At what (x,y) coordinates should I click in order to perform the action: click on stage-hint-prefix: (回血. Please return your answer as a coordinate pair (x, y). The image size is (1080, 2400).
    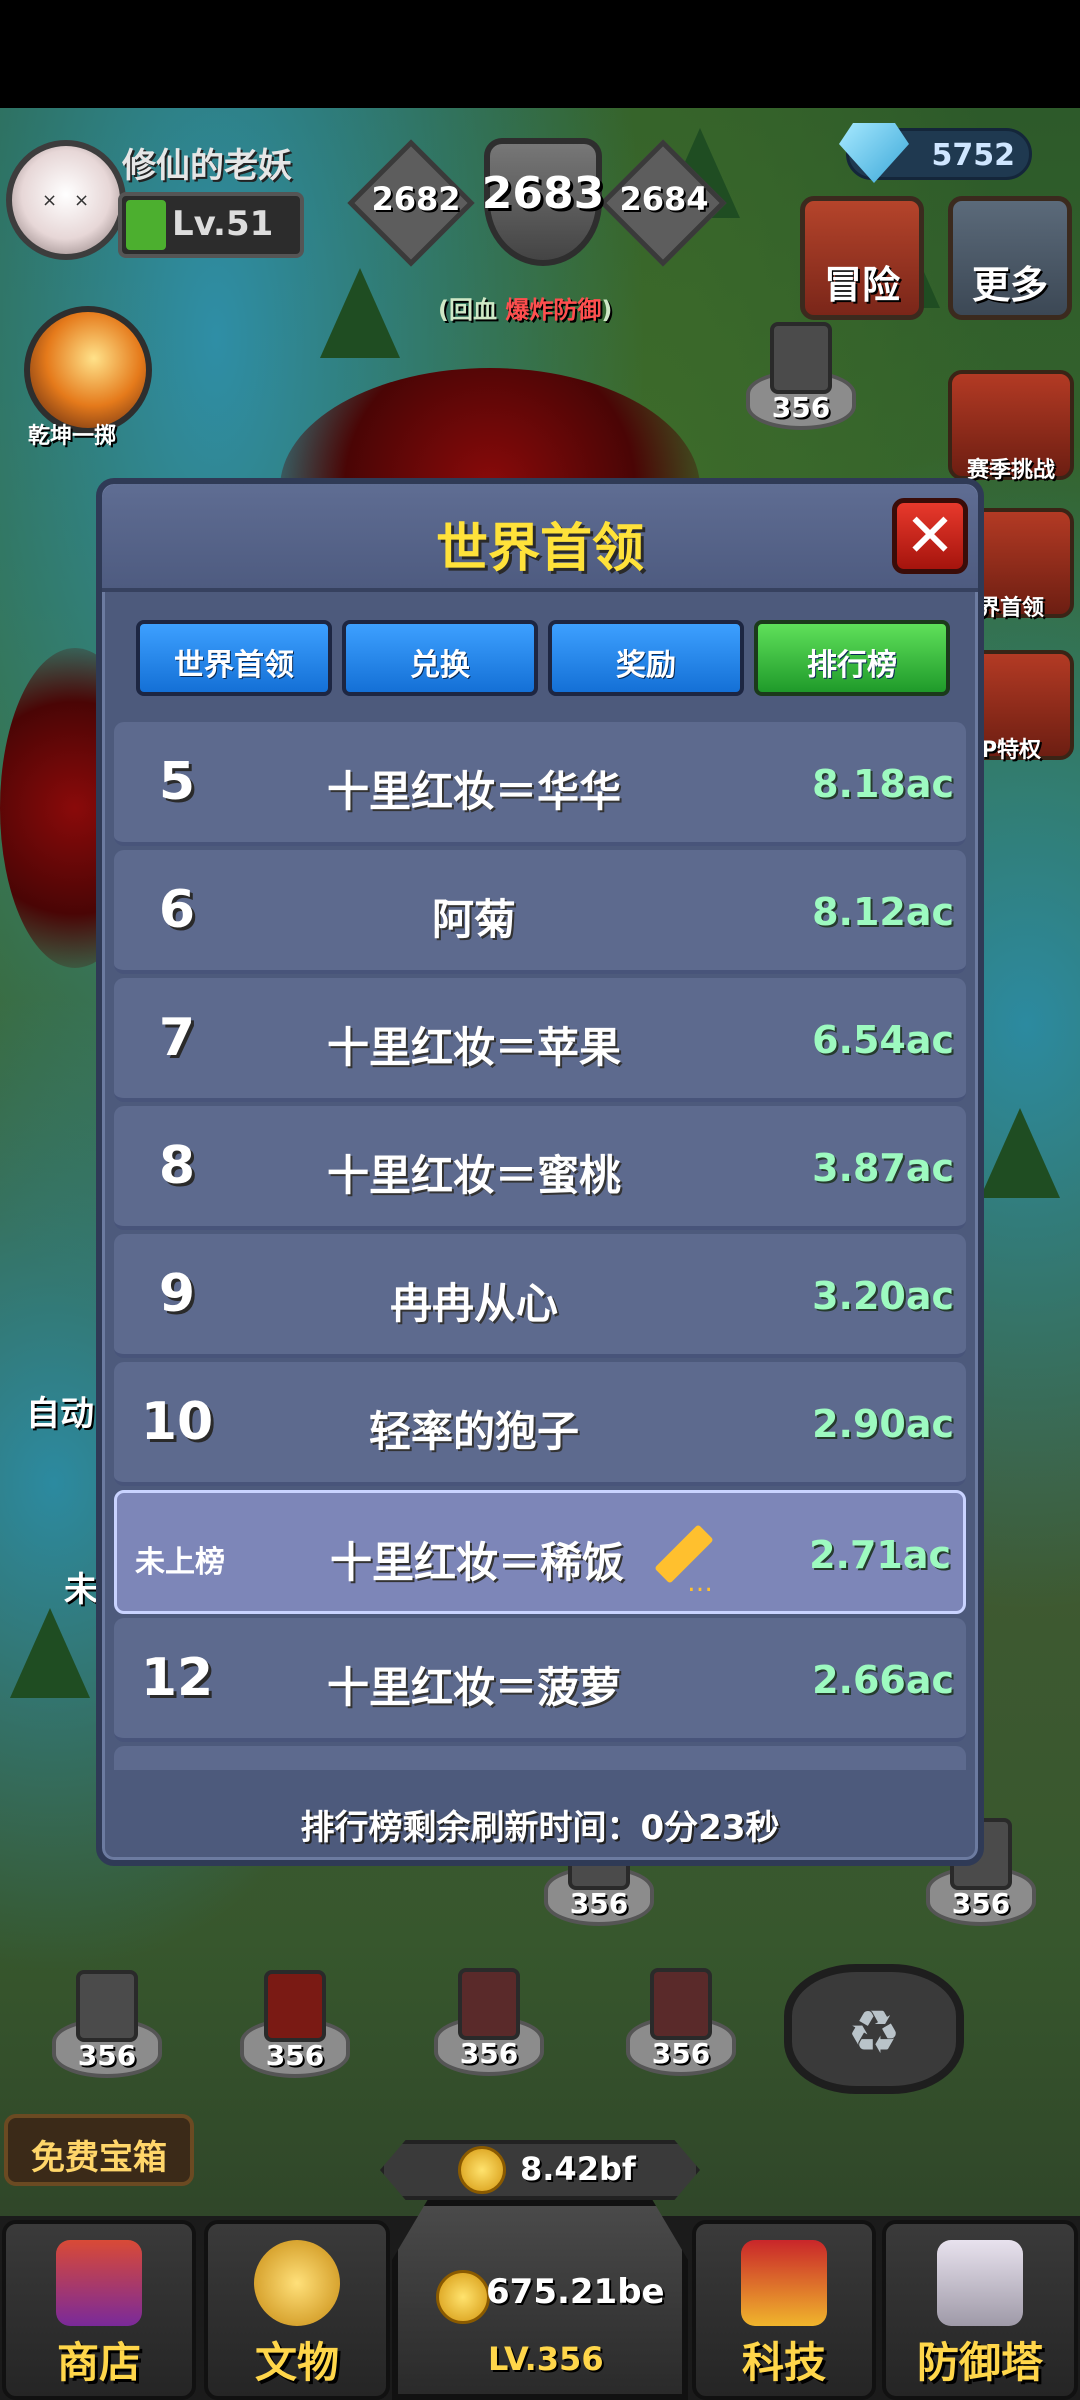
    Looking at the image, I should click on (472, 310).